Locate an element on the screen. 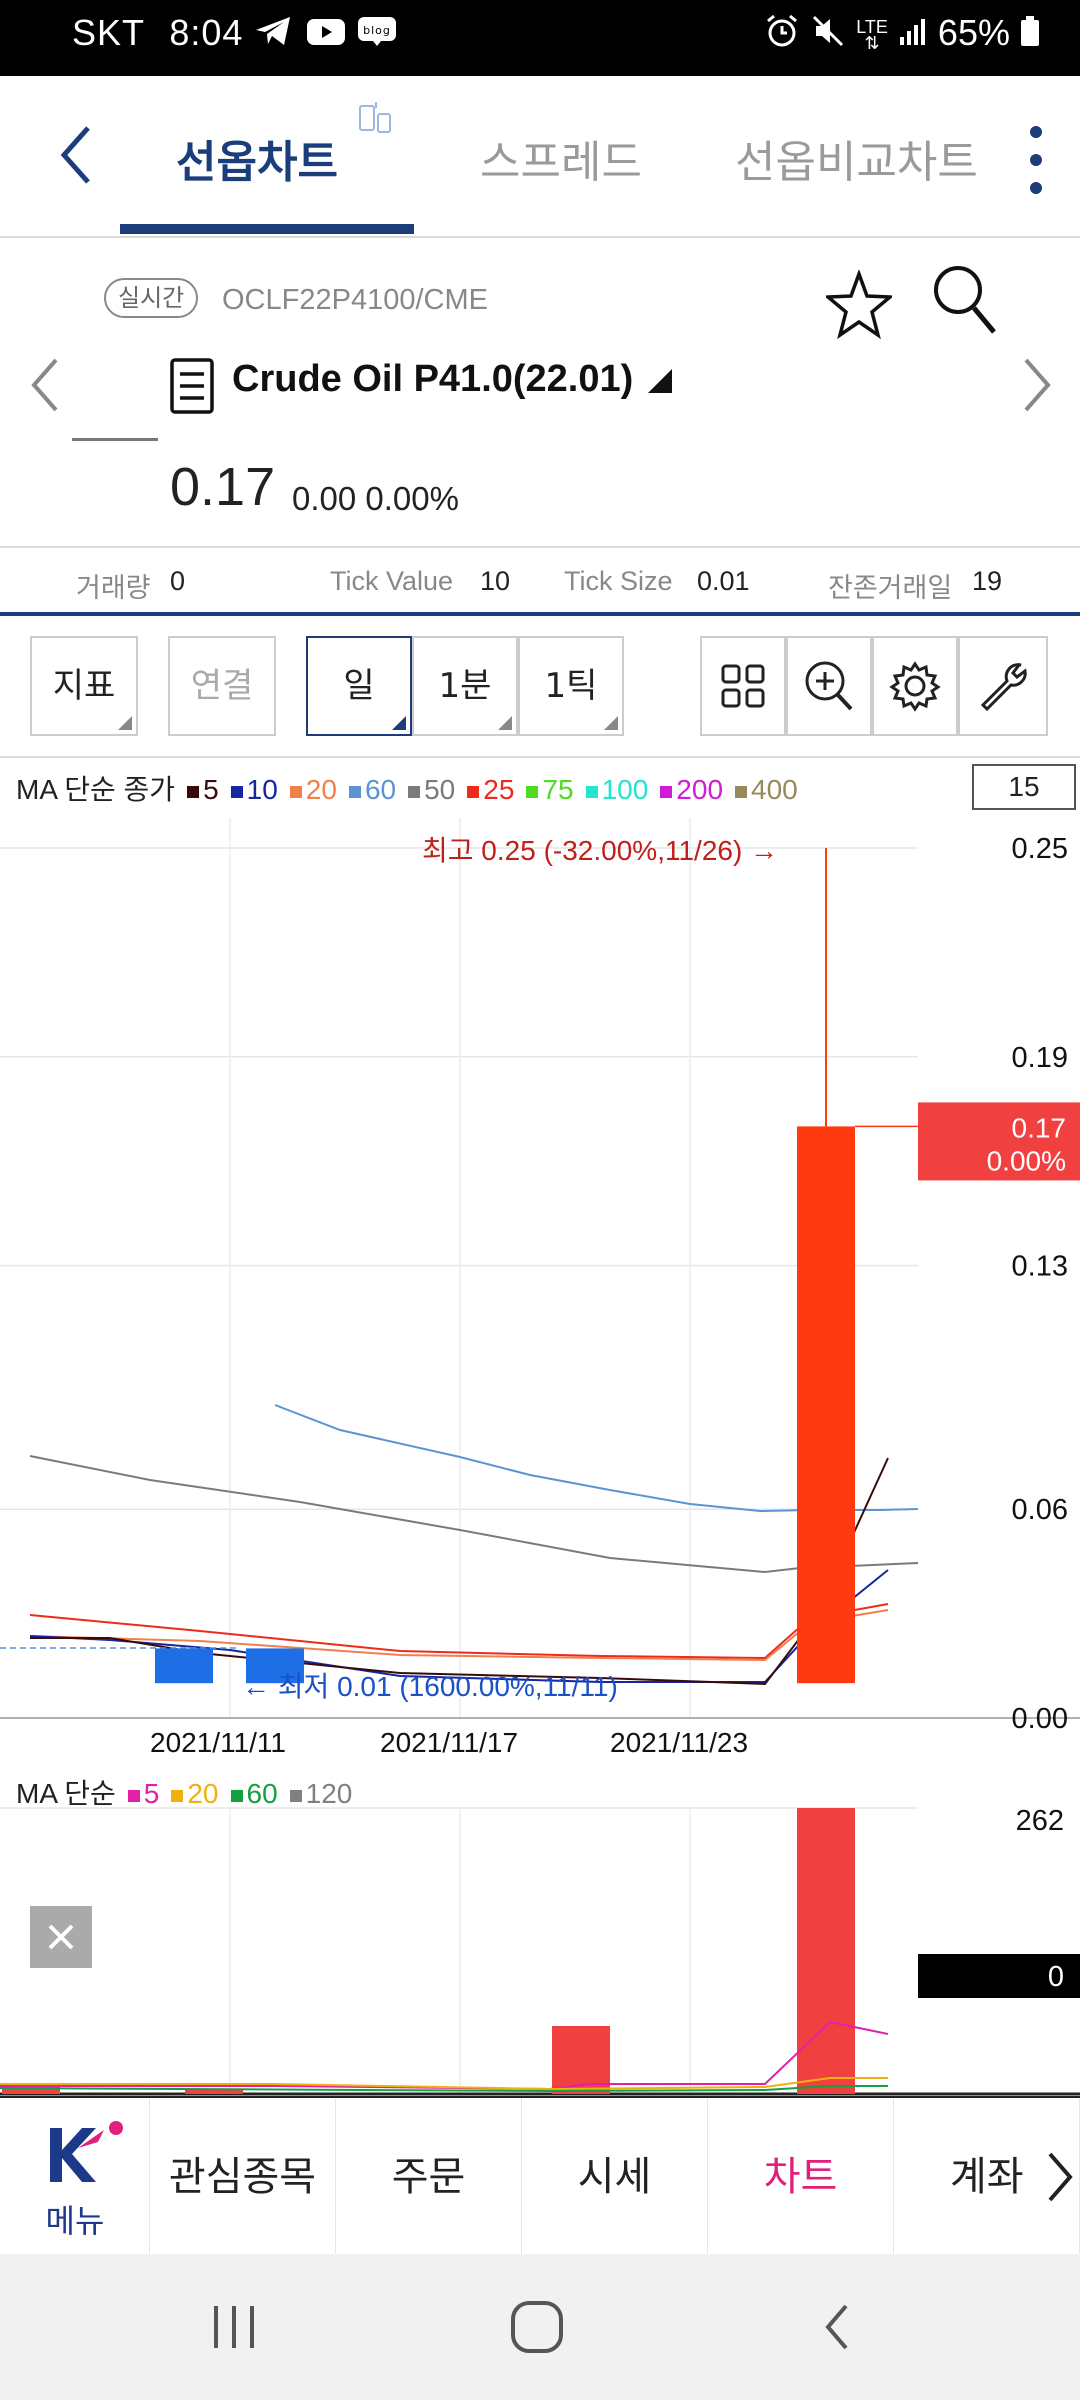 Image resolution: width=1080 pixels, height=2400 pixels. back-button is located at coordinates (77, 157).